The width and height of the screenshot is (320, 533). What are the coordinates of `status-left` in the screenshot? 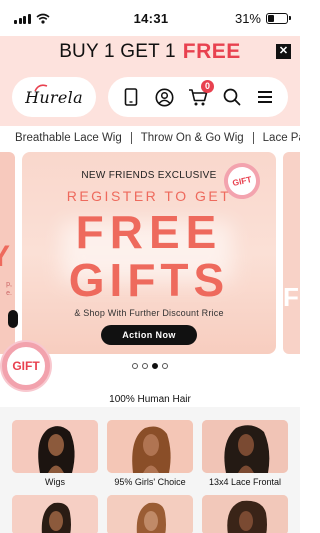 It's located at (54, 18).